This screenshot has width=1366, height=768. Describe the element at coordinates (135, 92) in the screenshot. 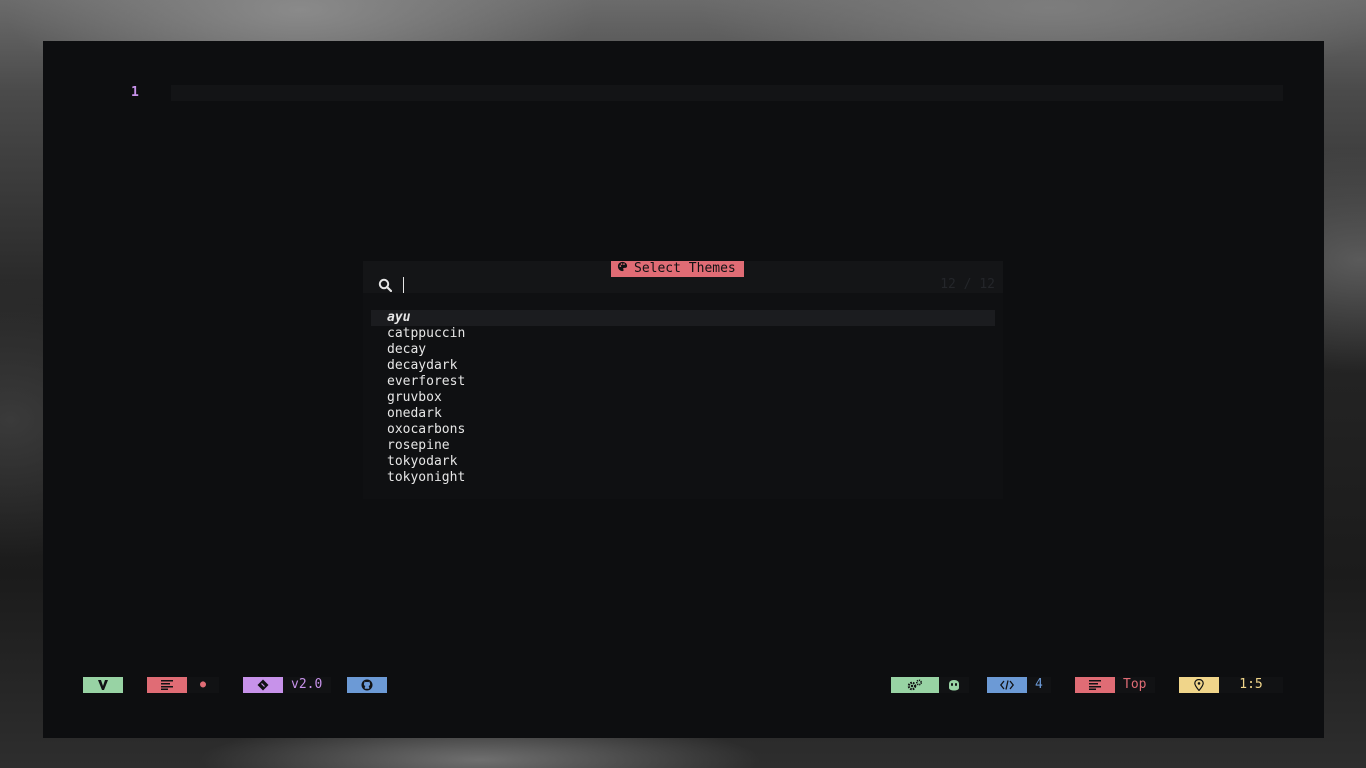

I see `line-number: 1` at that location.